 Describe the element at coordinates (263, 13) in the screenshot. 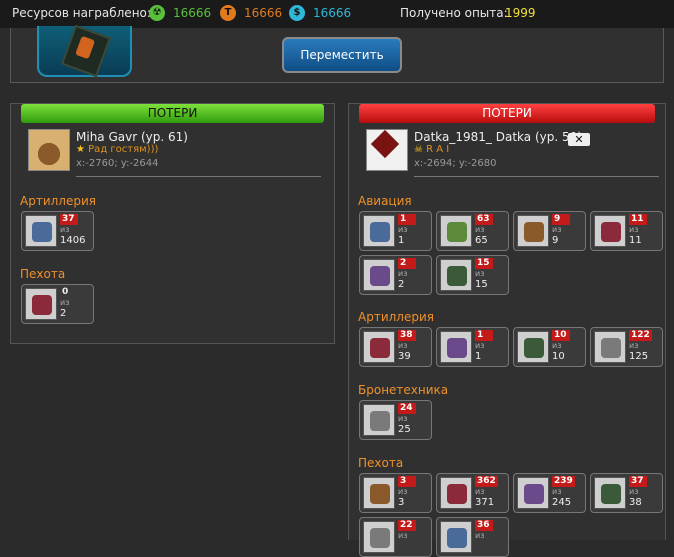

I see `resource-value-2: 16666` at that location.